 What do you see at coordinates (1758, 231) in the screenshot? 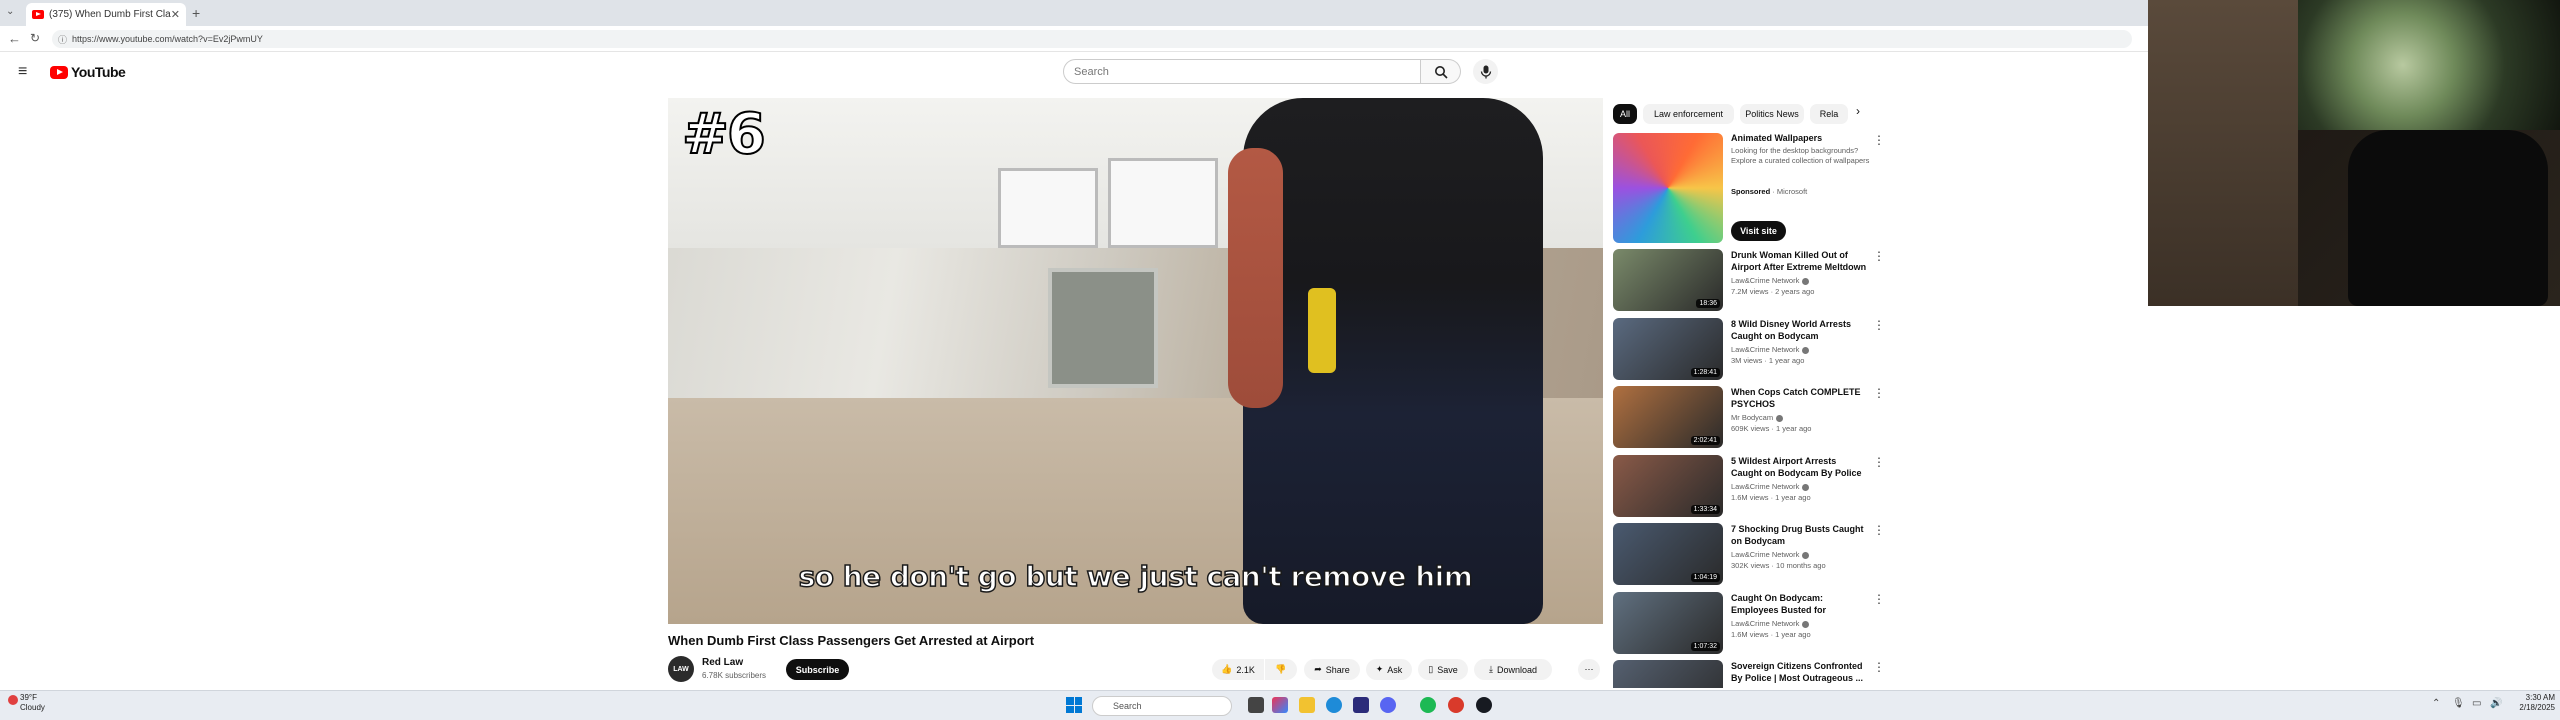
I see `visit-site-button: Visit site` at bounding box center [1758, 231].